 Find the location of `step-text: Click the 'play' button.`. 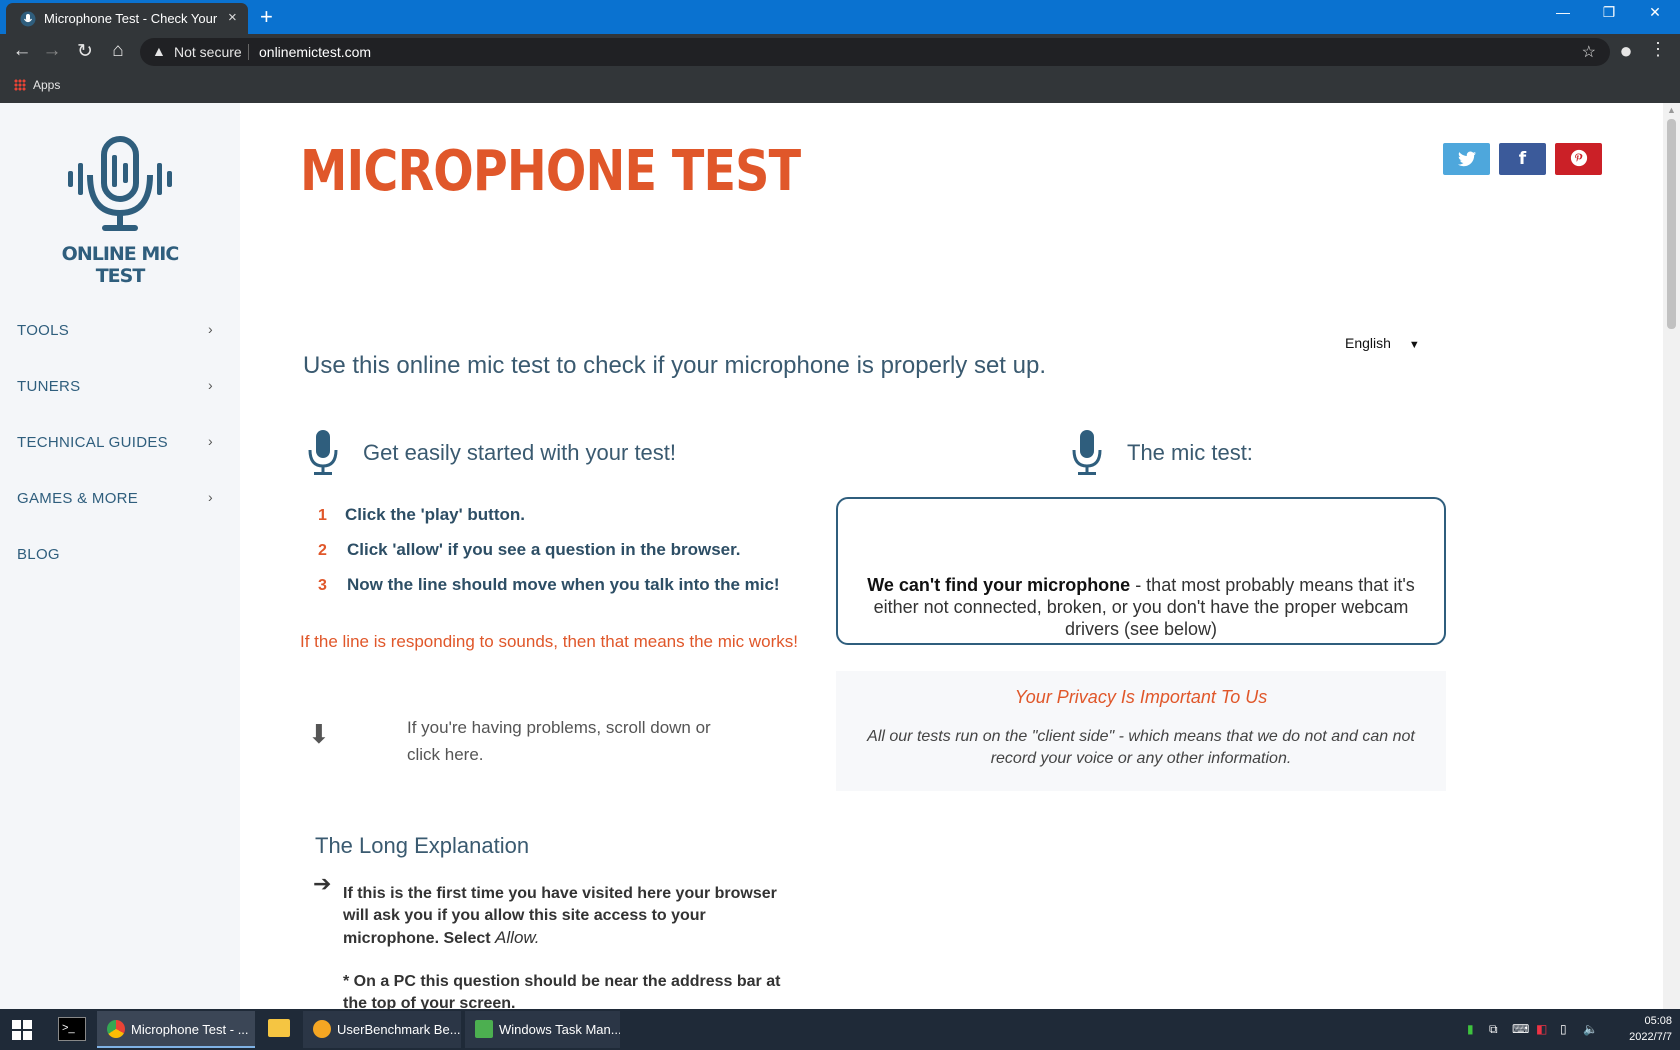

step-text: Click the 'play' button. is located at coordinates (435, 514).